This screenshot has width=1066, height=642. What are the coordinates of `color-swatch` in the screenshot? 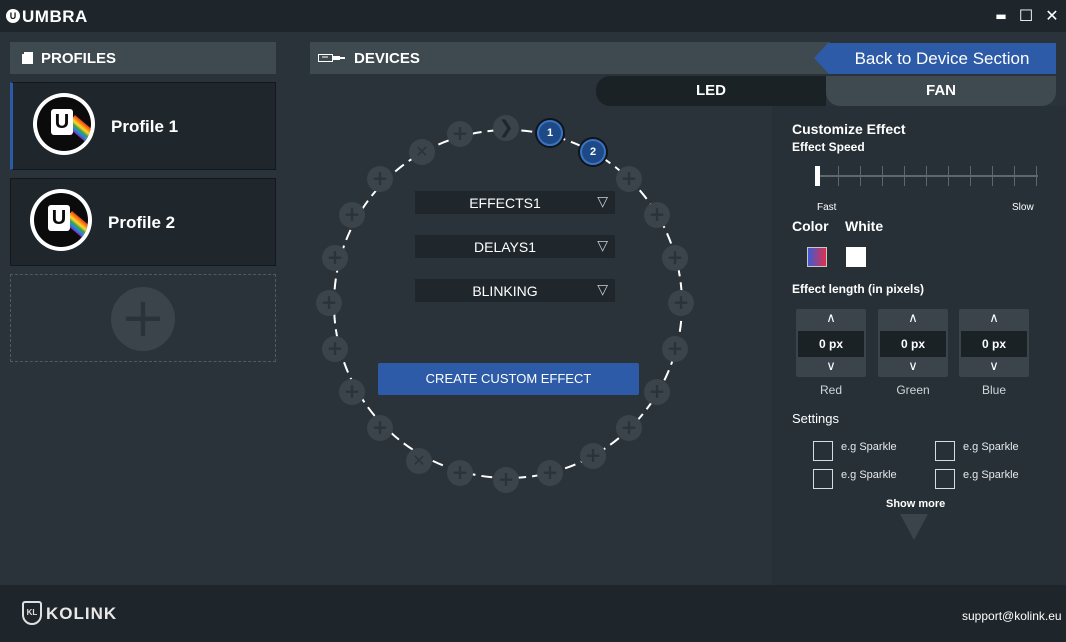 It's located at (817, 257).